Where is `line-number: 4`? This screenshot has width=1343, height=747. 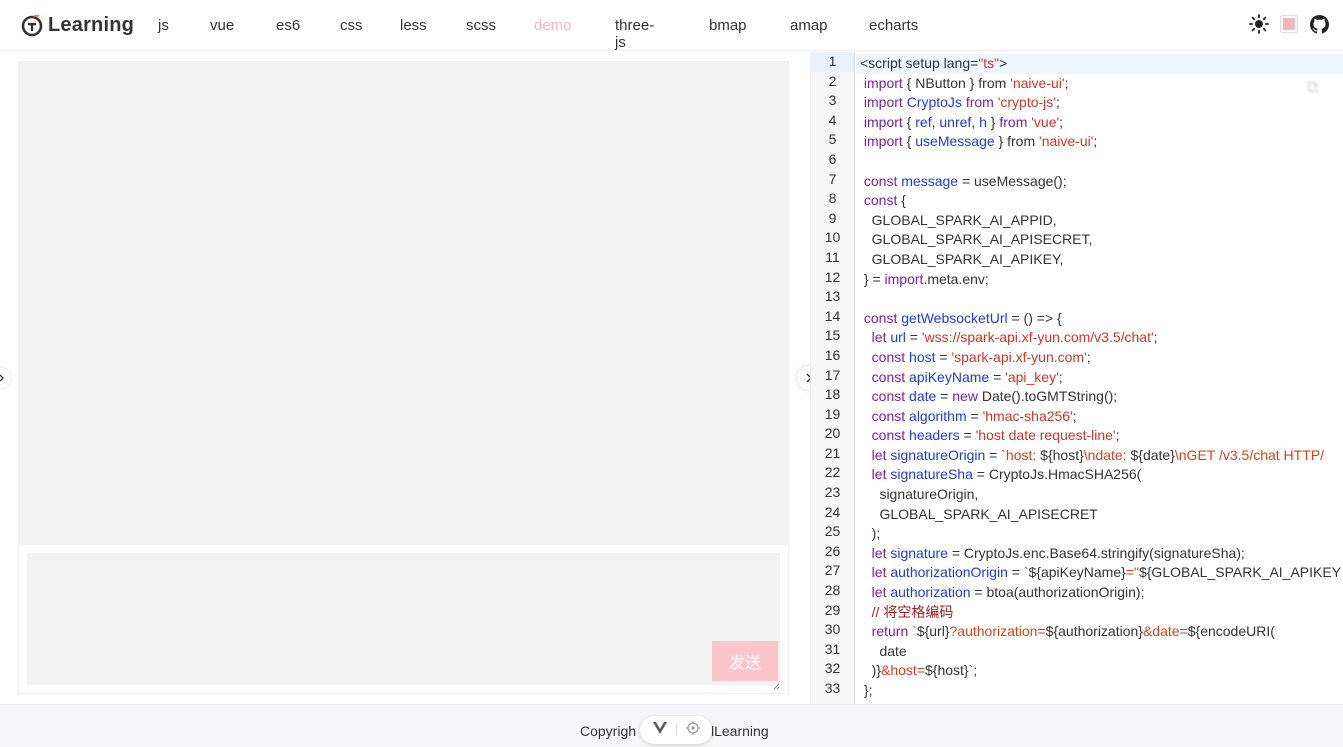
line-number: 4 is located at coordinates (832, 119).